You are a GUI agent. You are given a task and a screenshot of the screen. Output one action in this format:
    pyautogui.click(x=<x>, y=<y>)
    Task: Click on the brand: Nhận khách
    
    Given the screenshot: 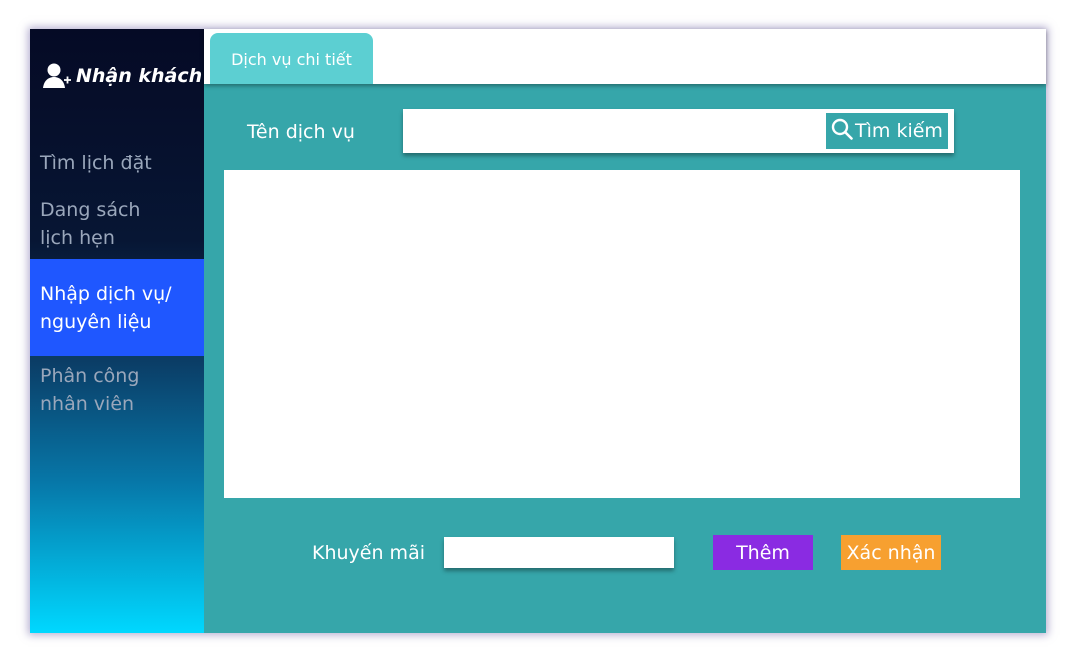 What is the action you would take?
    pyautogui.click(x=122, y=76)
    